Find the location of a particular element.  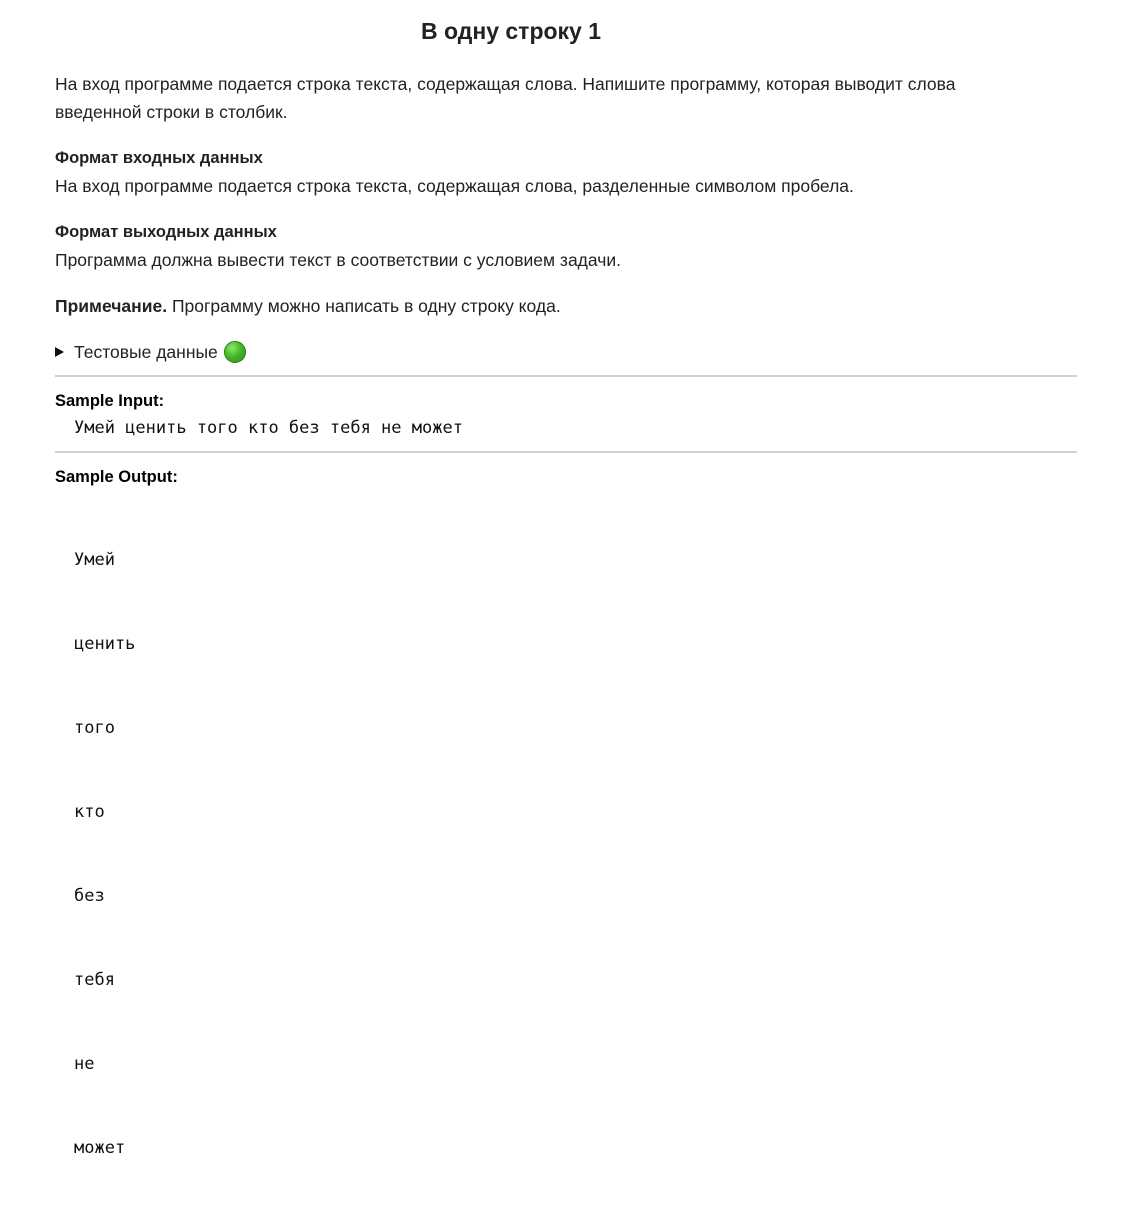

output-line: того is located at coordinates (94, 728).